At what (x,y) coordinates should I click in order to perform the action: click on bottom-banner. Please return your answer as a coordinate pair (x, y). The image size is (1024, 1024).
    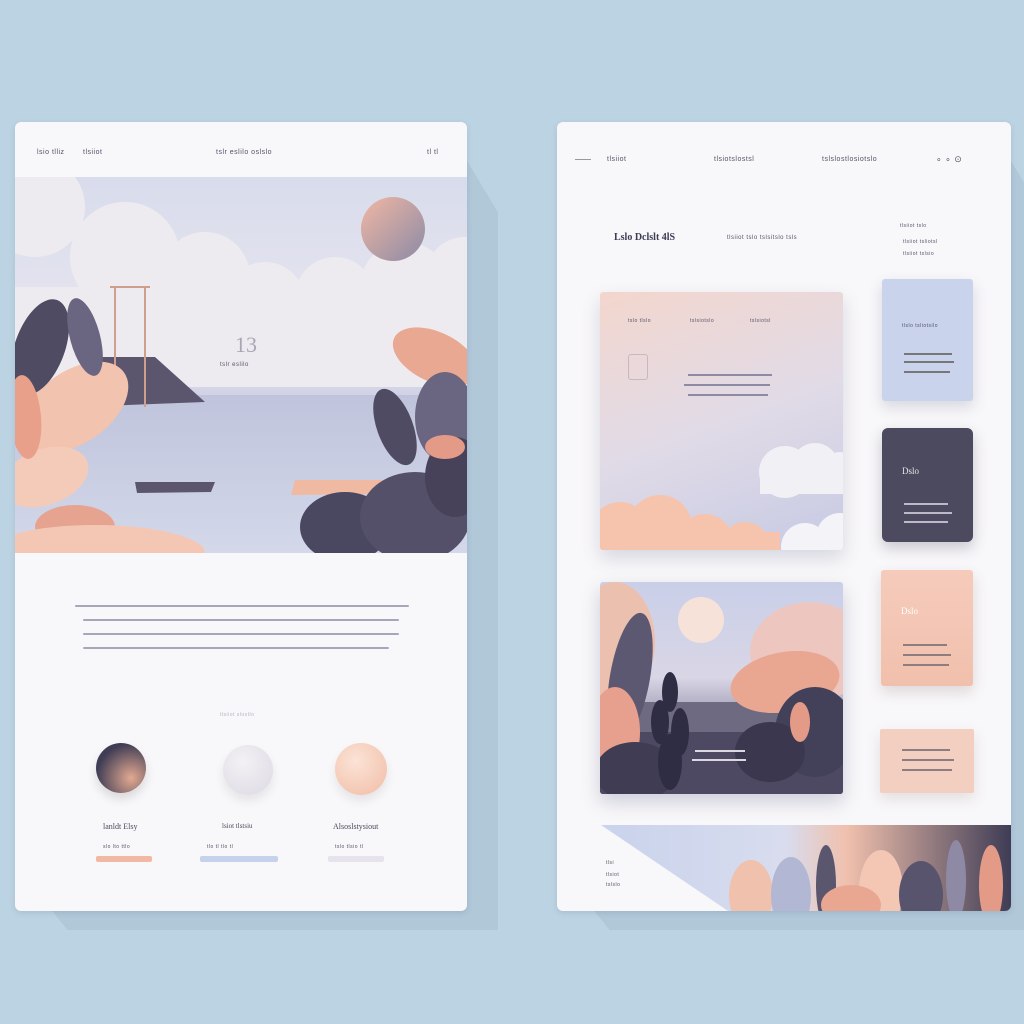
    Looking at the image, I should click on (806, 868).